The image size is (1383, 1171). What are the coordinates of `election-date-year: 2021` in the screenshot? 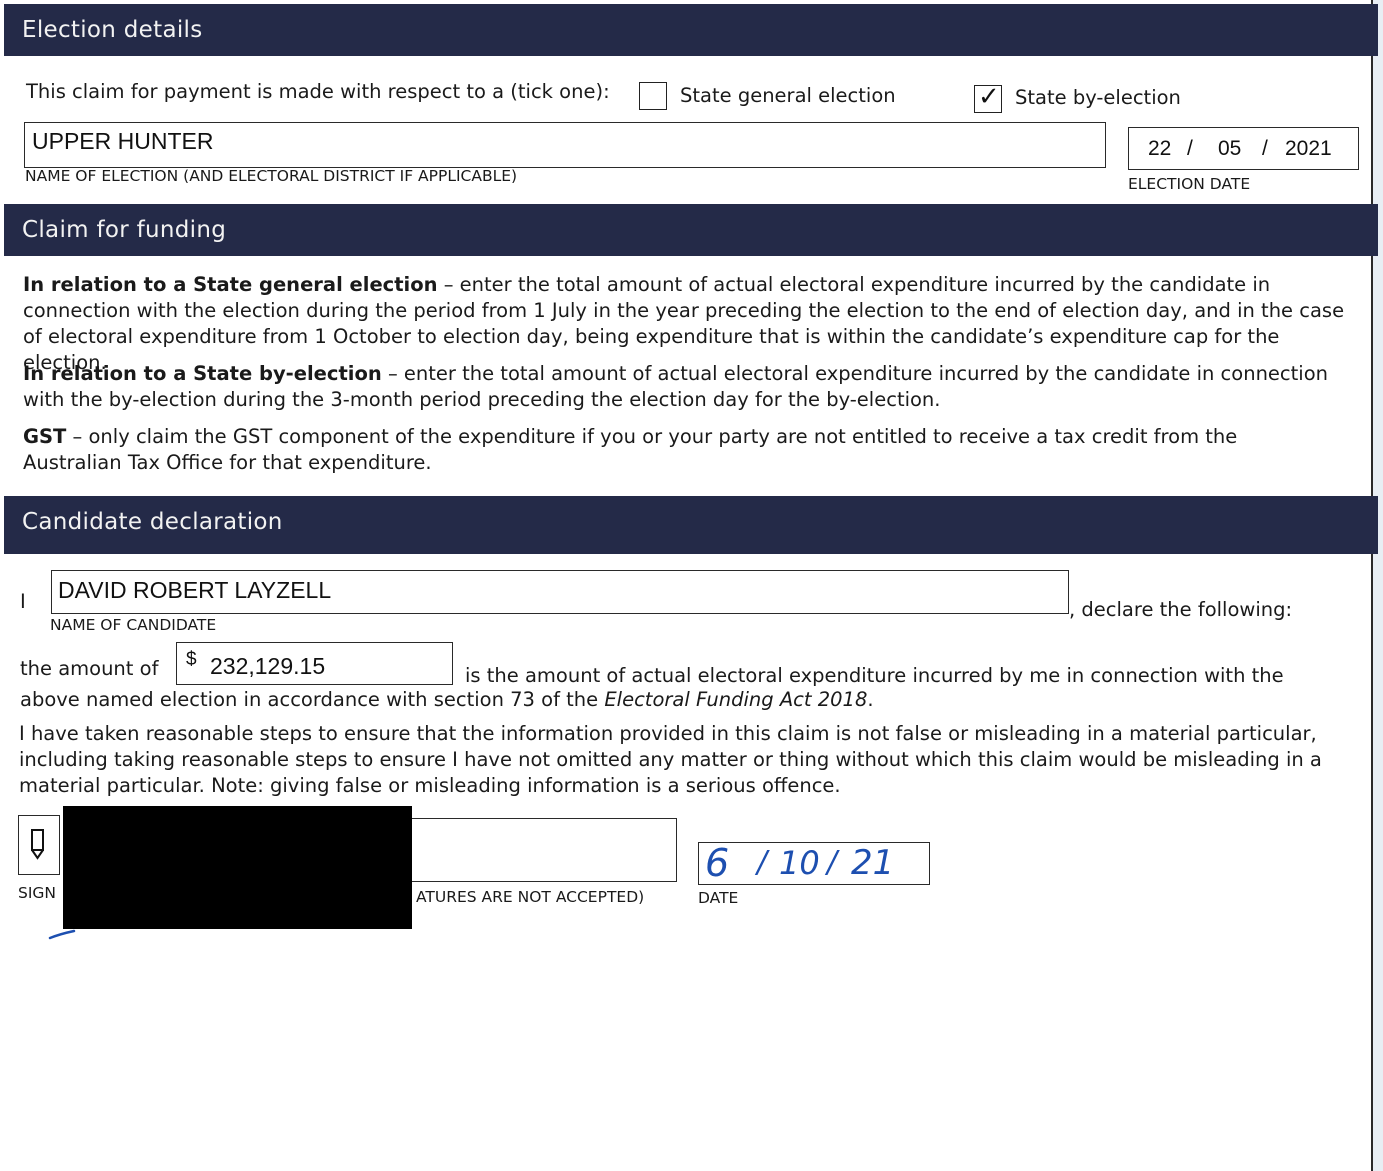 It's located at (1308, 148).